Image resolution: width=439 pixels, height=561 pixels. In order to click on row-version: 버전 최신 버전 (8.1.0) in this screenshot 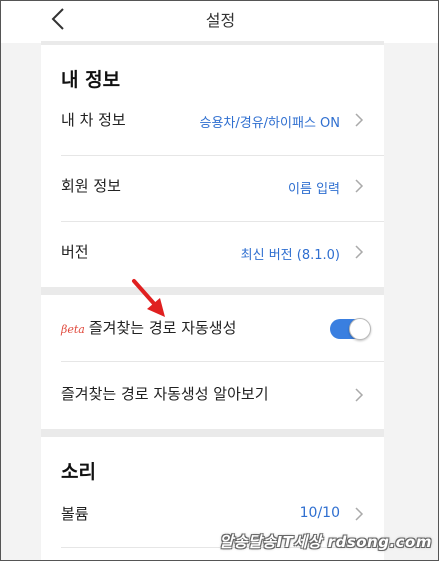, I will do `click(212, 261)`.